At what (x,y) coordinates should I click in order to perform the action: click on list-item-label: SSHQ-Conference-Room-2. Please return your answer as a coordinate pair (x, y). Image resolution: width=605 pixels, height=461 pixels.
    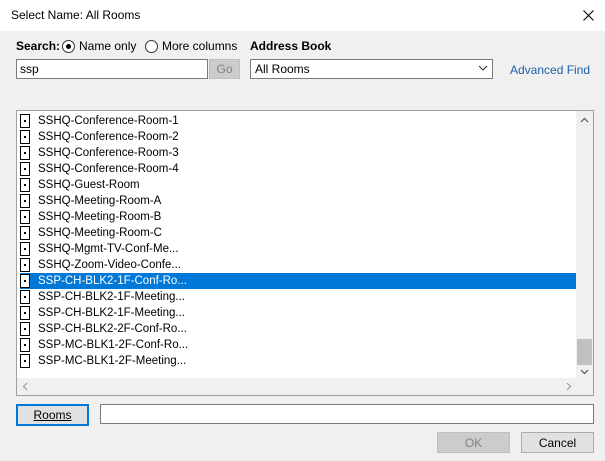
    Looking at the image, I should click on (108, 137).